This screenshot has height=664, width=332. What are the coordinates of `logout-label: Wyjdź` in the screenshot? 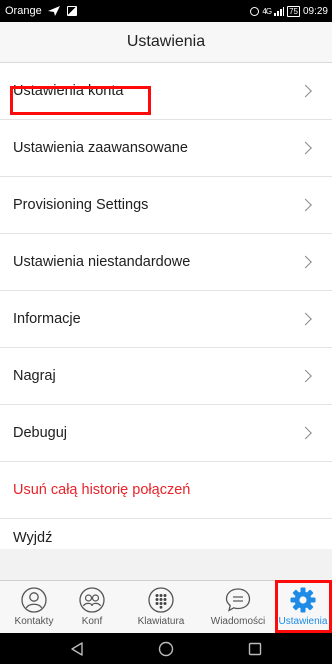 It's located at (33, 538).